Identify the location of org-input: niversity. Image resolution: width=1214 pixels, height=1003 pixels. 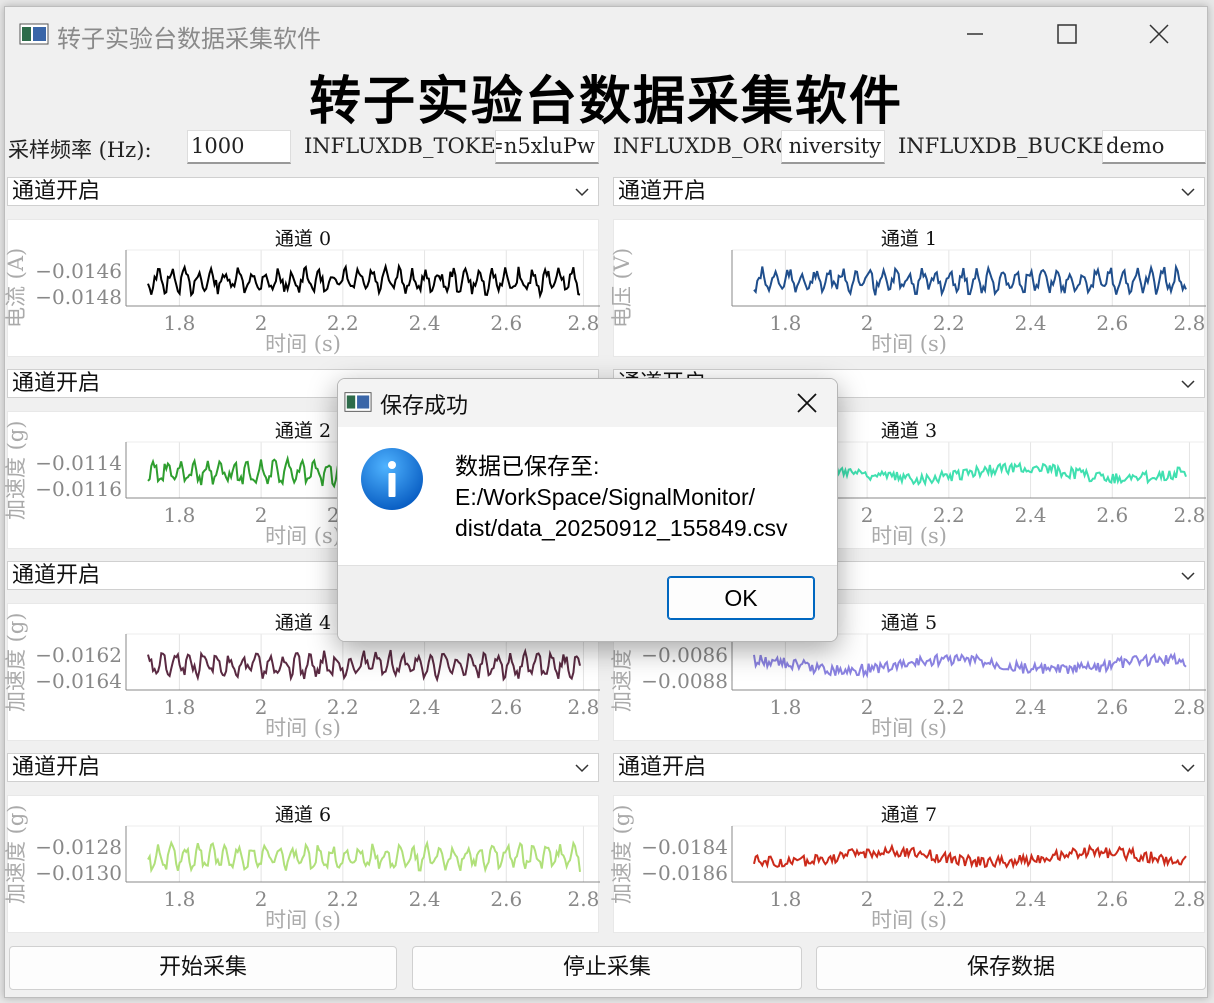
(833, 147).